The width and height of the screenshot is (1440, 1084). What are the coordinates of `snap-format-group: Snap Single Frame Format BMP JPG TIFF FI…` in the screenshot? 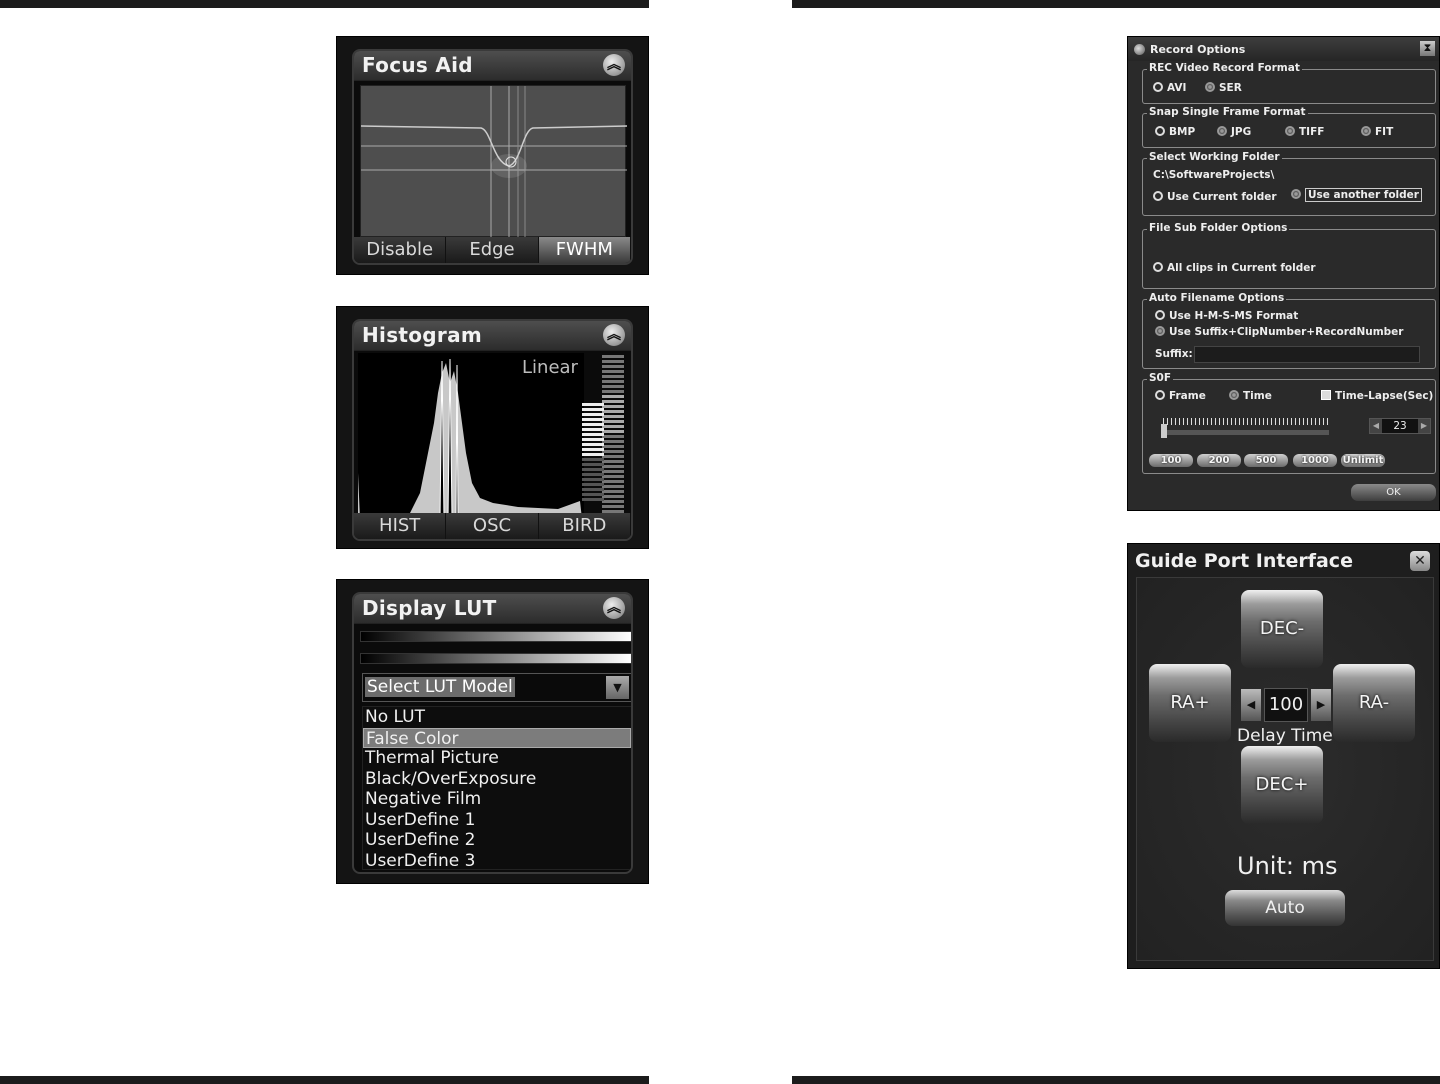 It's located at (1289, 127).